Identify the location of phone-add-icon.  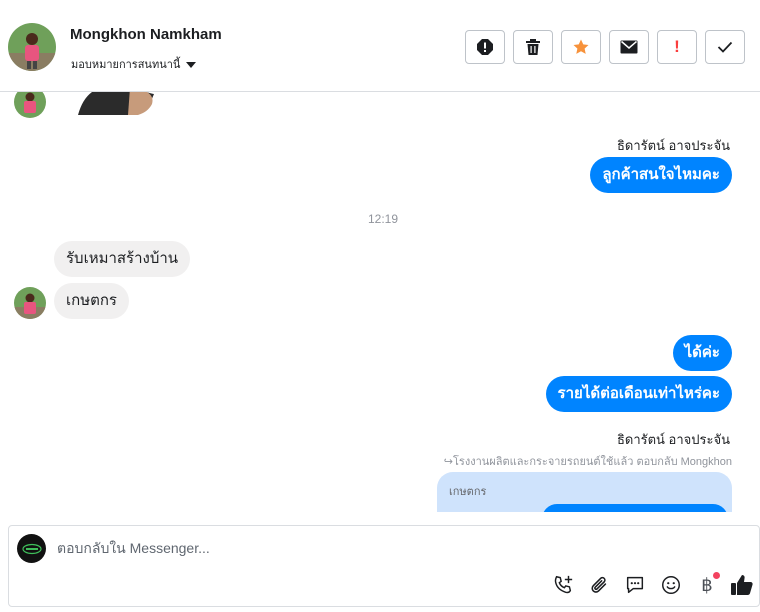
(563, 585).